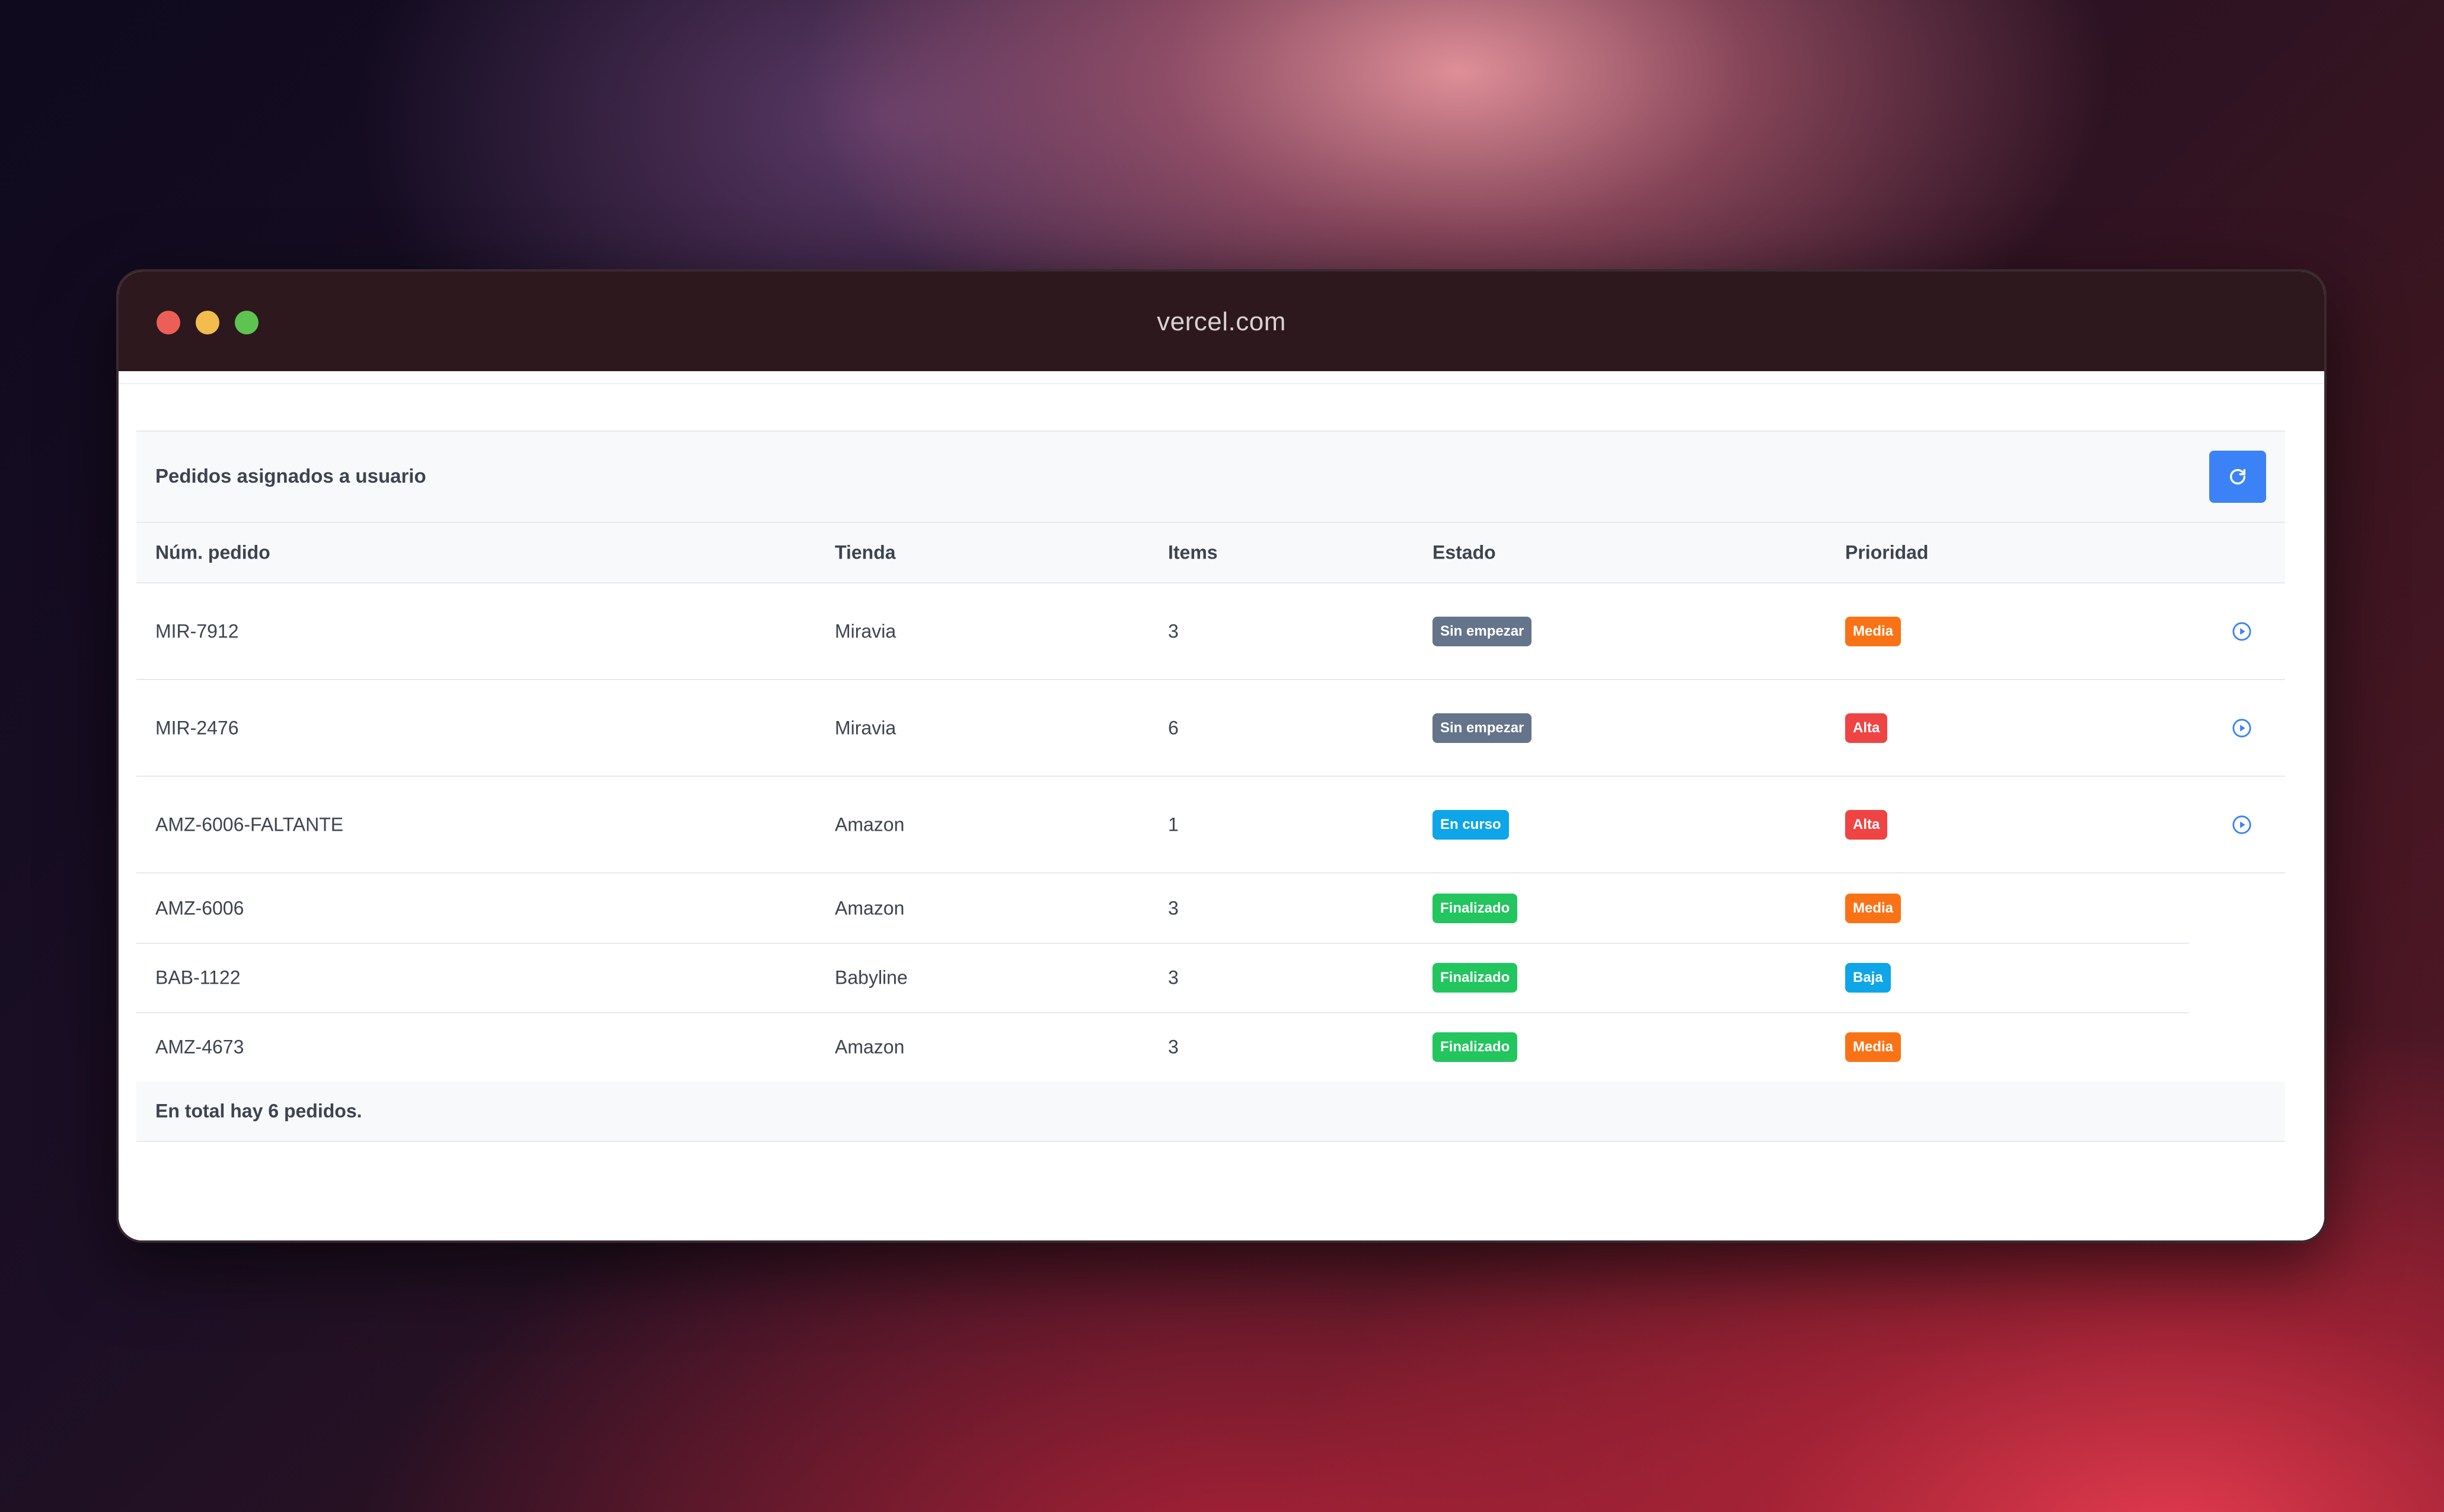 The image size is (2444, 1512). Describe the element at coordinates (1464, 553) in the screenshot. I see `column-header-status: Estado` at that location.